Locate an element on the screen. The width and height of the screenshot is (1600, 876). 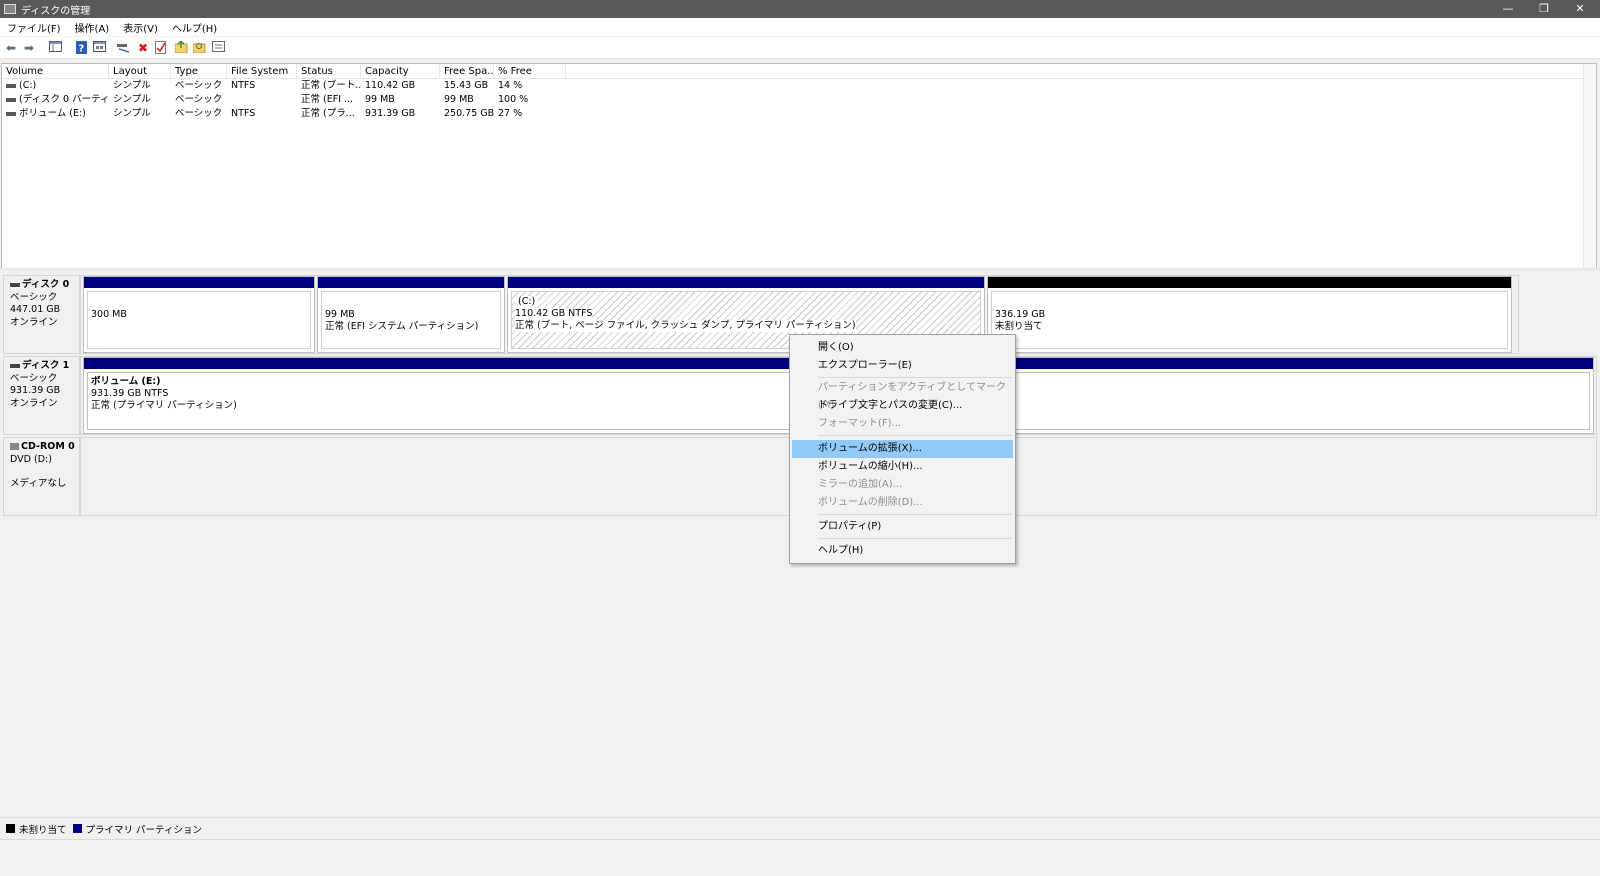
forward-icon: ➡ is located at coordinates (29, 48).